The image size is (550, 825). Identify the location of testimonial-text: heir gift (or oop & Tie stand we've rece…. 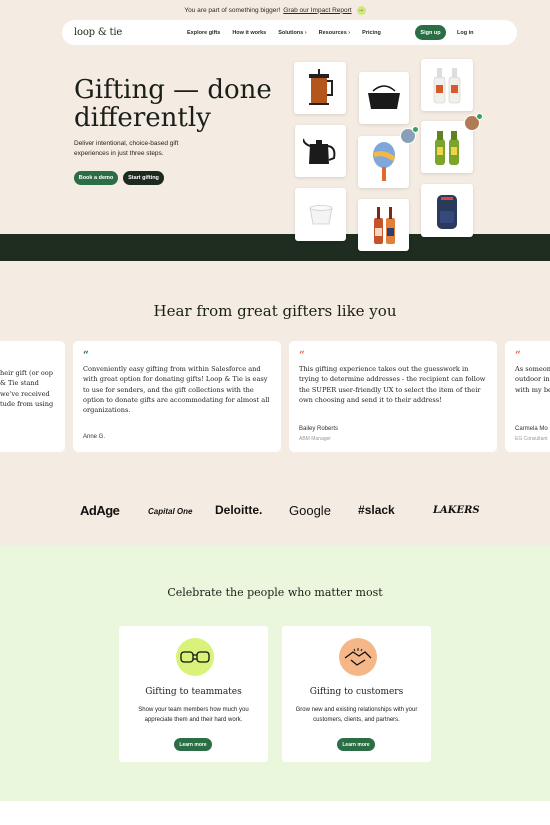
(27, 388).